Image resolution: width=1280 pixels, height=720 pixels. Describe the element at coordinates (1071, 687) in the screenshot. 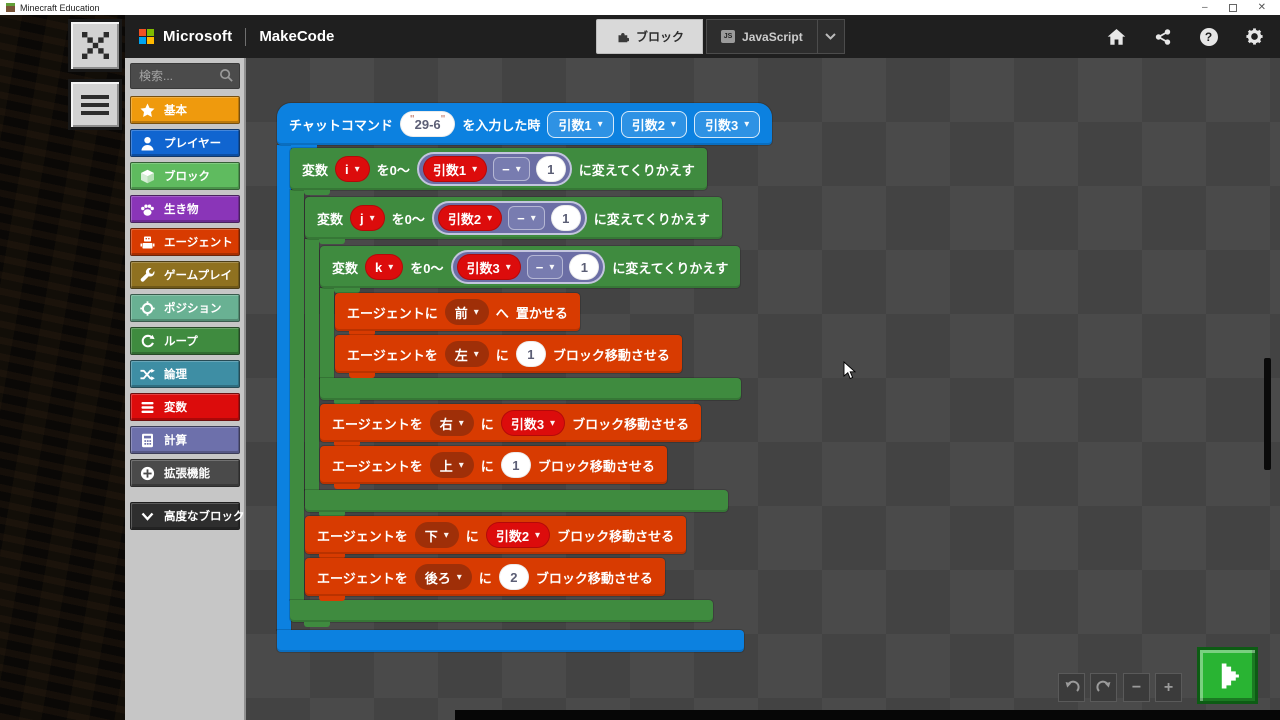

I see `undo-button` at that location.